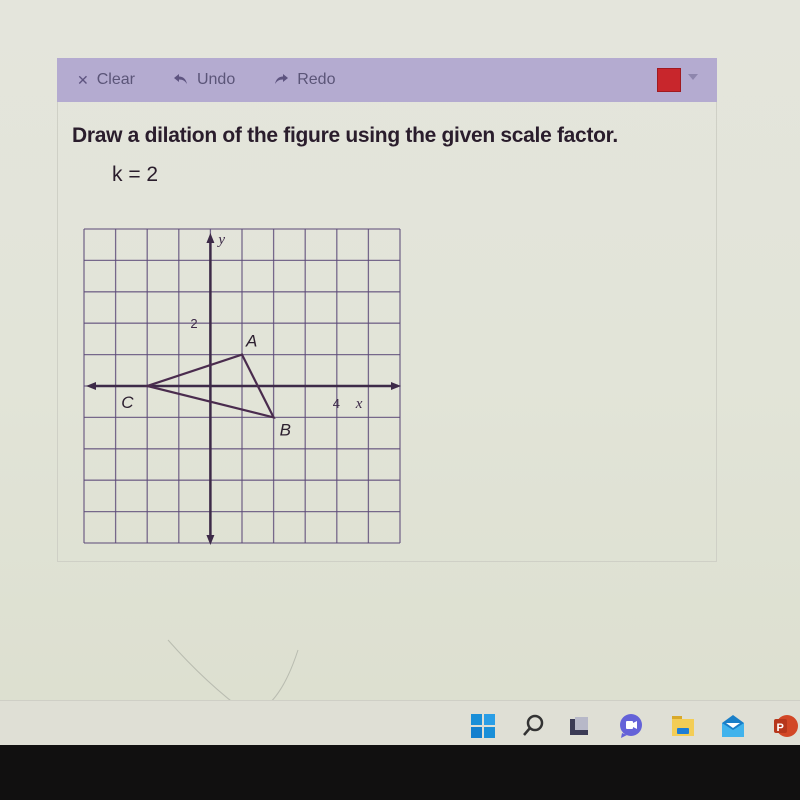  Describe the element at coordinates (483, 726) in the screenshot. I see `windows-start-icon` at that location.